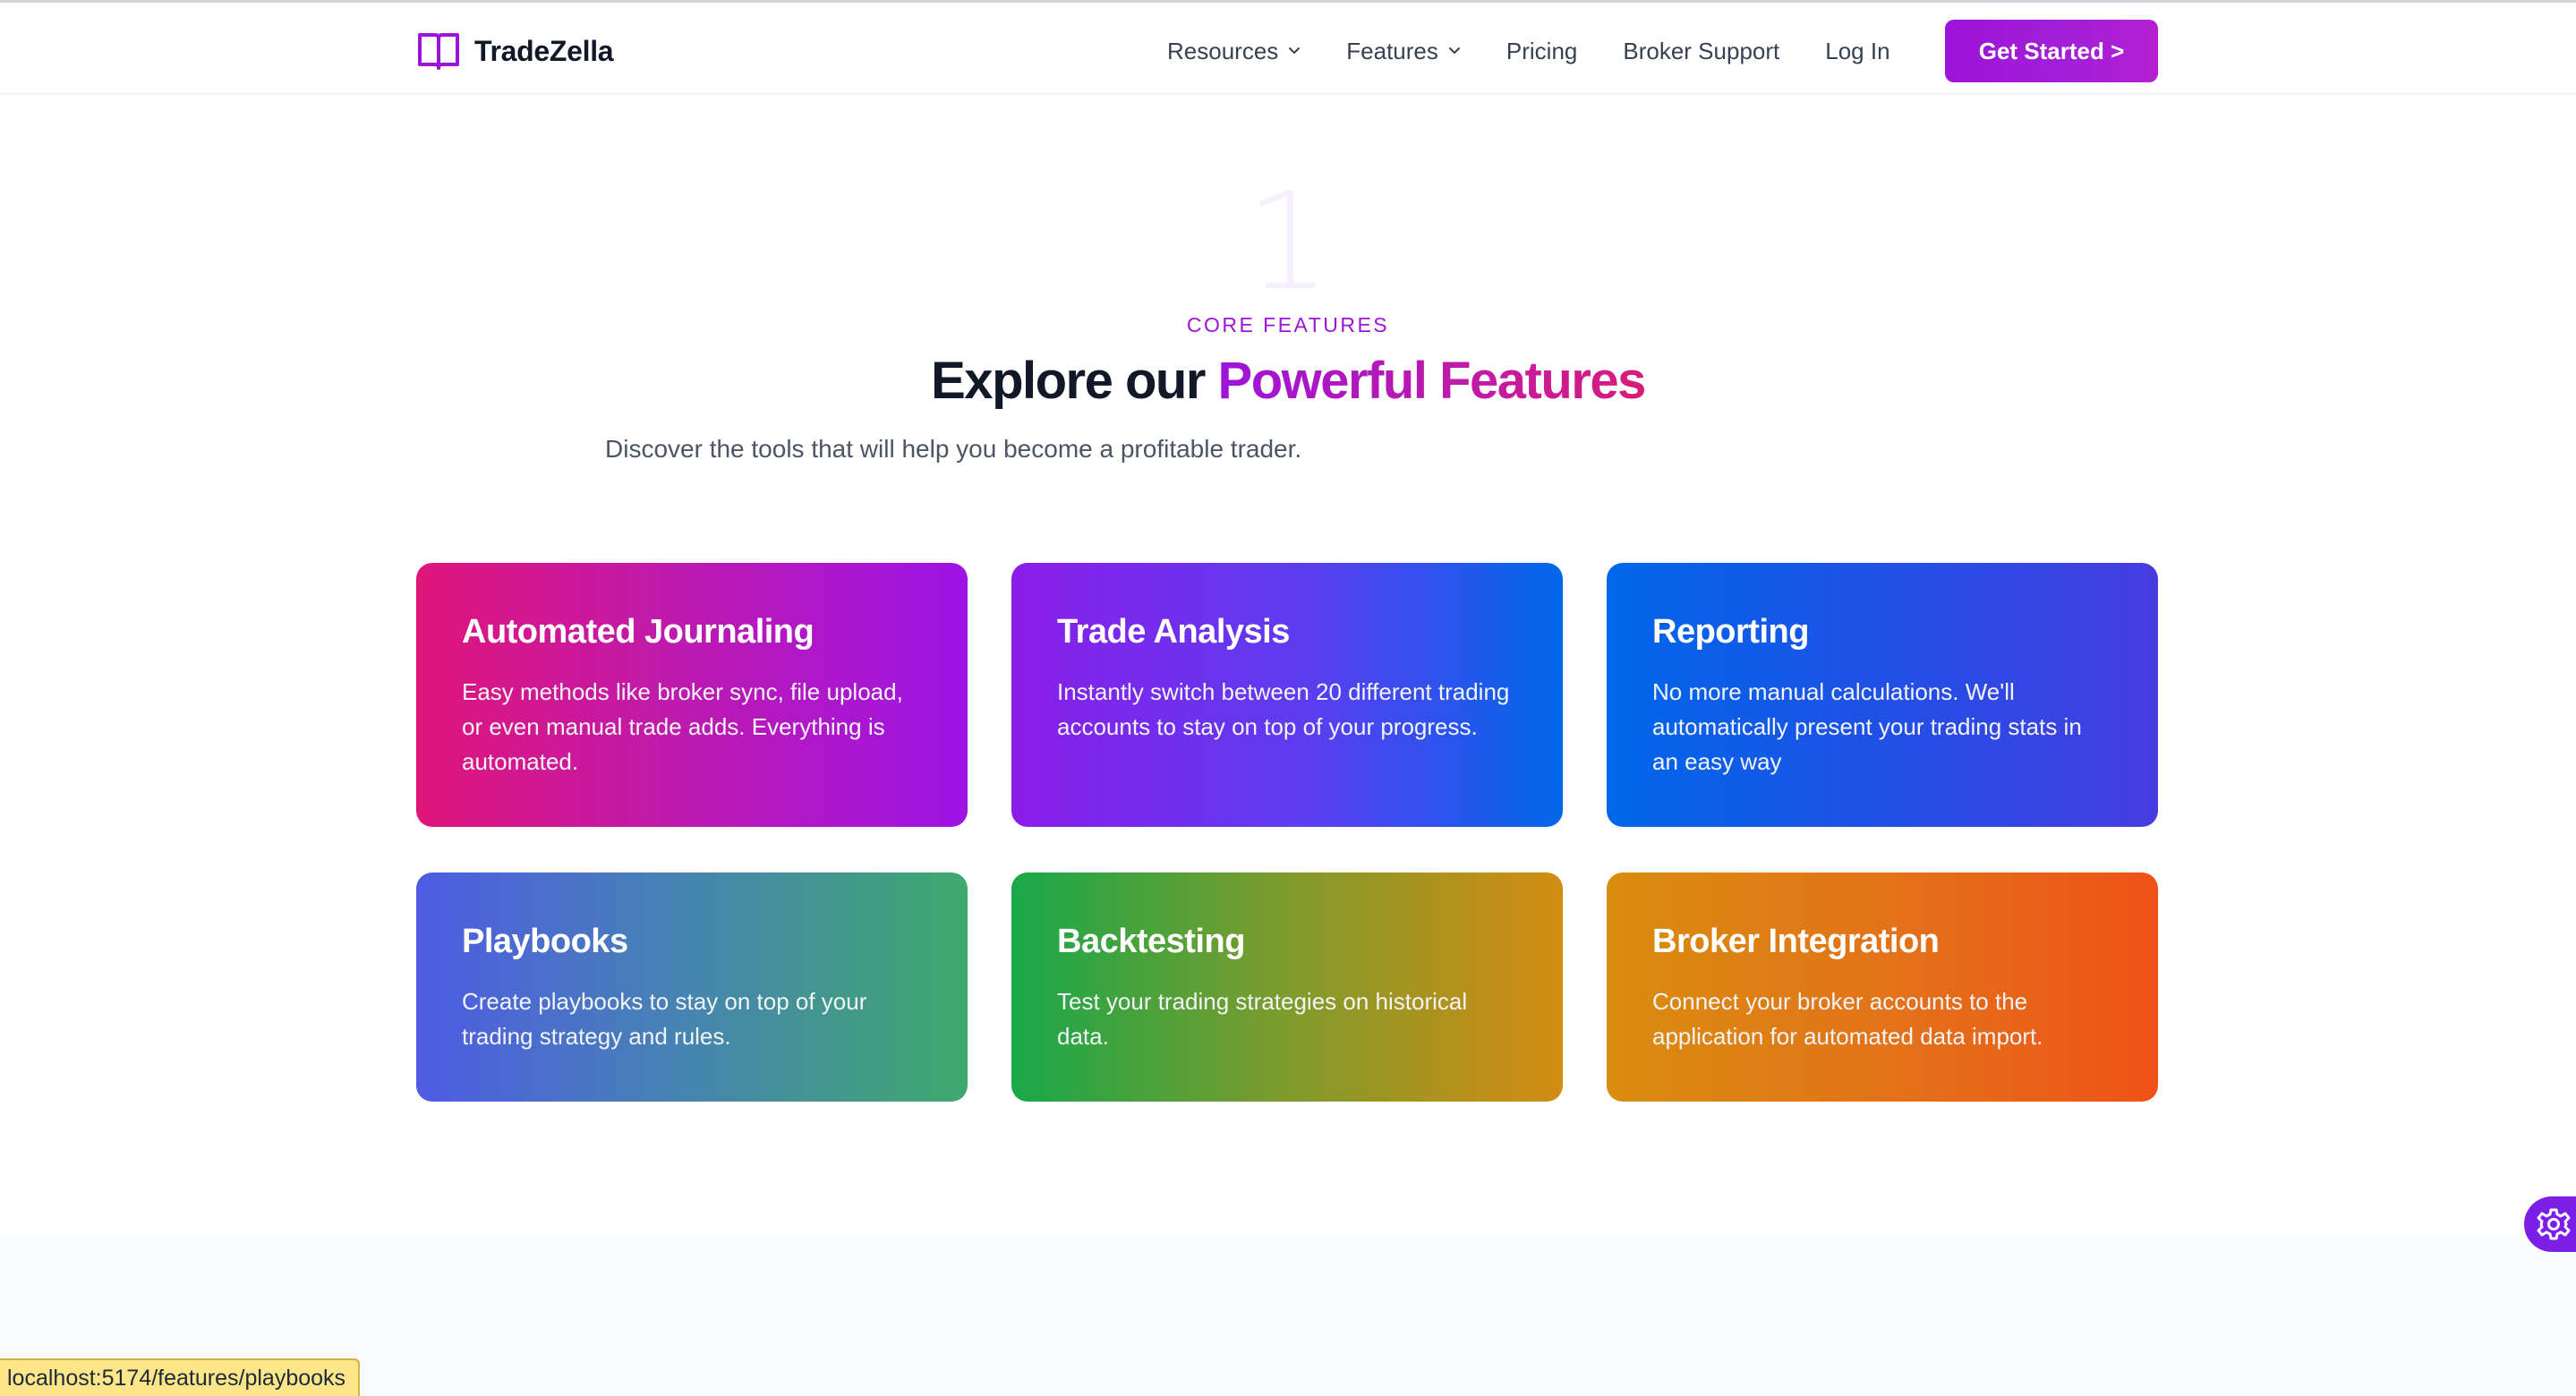  Describe the element at coordinates (1730, 632) in the screenshot. I see `feature-card-title: Reporting` at that location.